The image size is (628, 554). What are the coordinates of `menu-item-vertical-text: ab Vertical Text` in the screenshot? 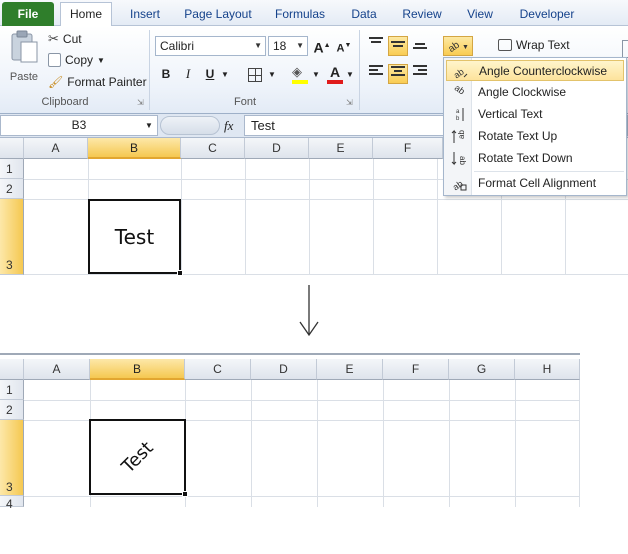 It's located at (535, 114).